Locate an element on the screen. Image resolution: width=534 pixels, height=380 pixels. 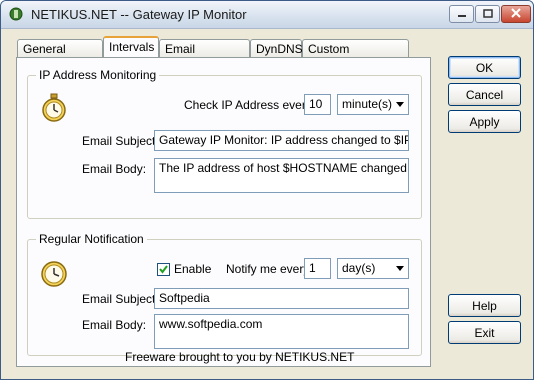
minimize-button is located at coordinates (461, 14).